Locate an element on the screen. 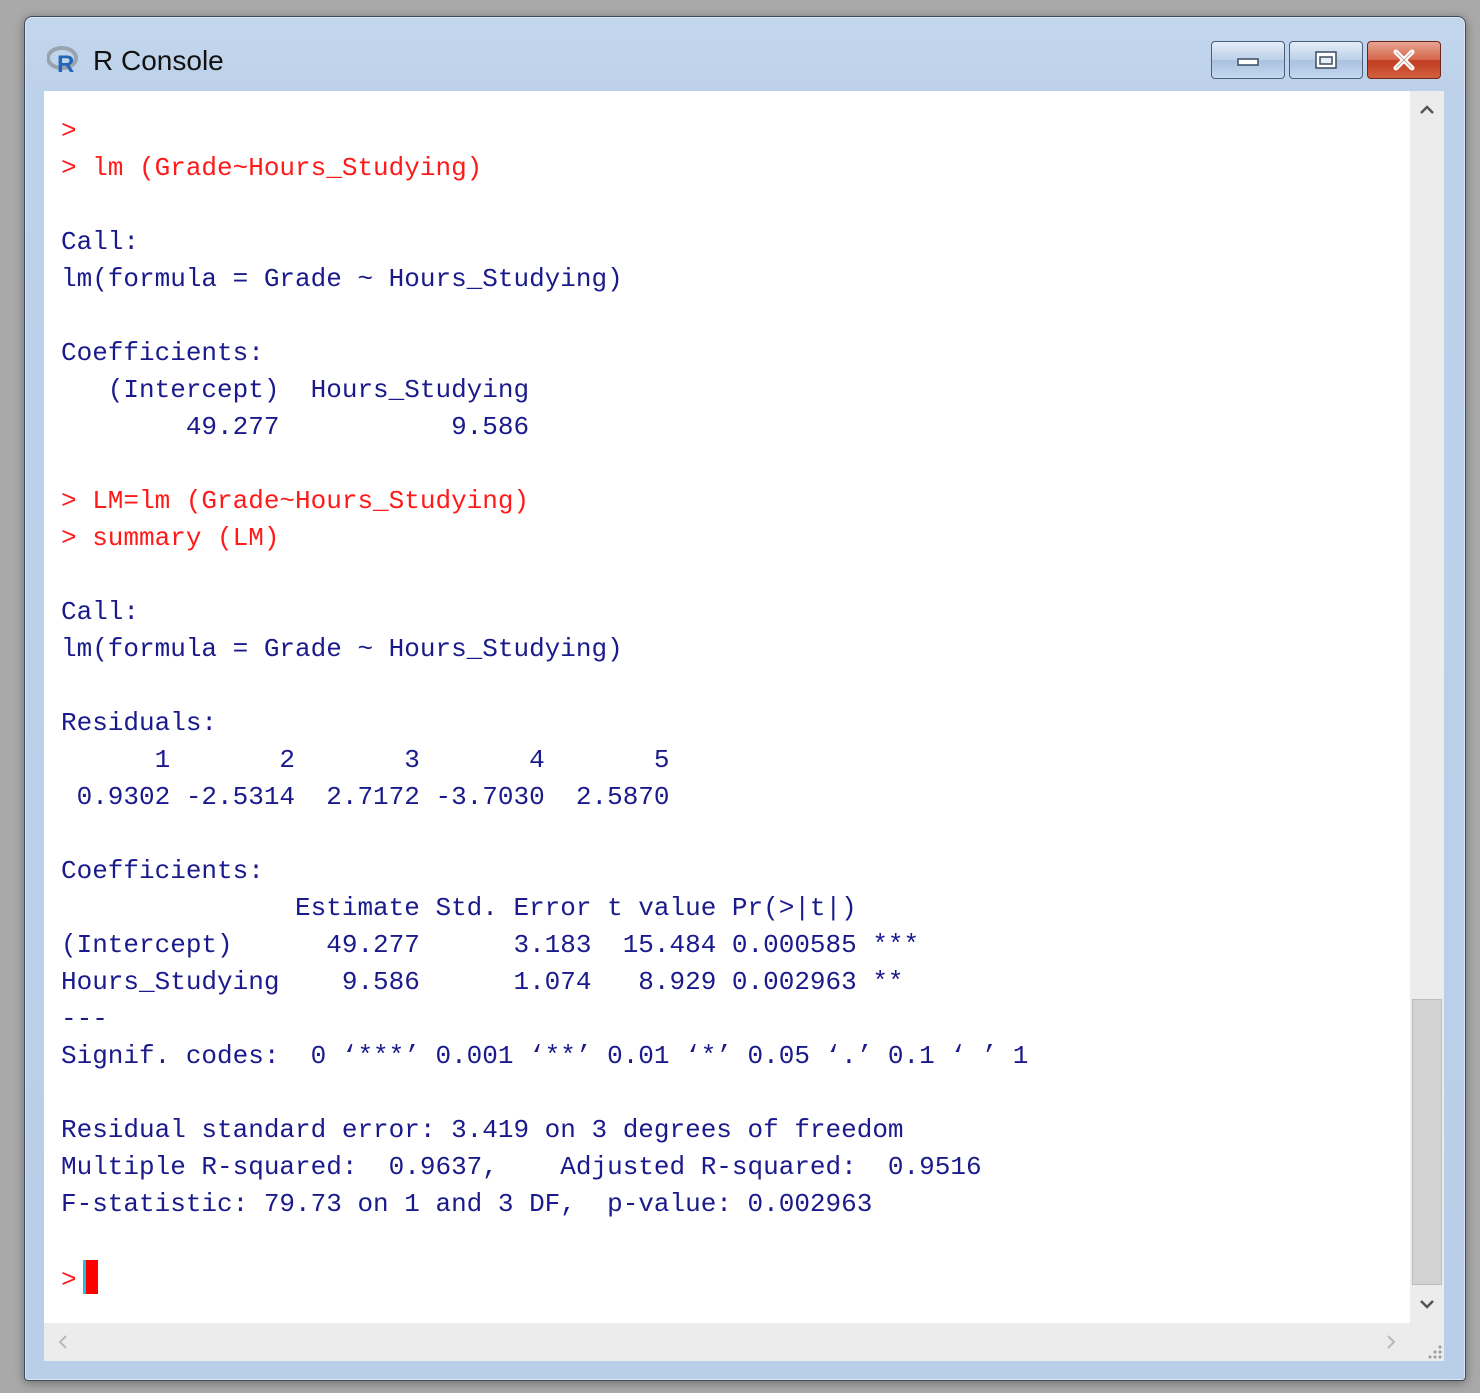 The image size is (1480, 1393). console-output-line: 49.277 9.586 is located at coordinates (311, 427).